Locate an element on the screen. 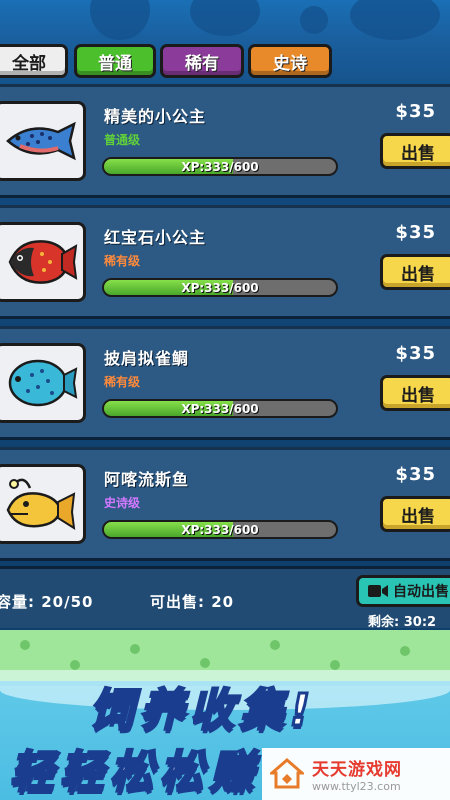 Image resolution: width=450 pixels, height=800 pixels. fish-row: 红宝石小公主 稀有级 XP:333/600 $35 出售 is located at coordinates (225, 262).